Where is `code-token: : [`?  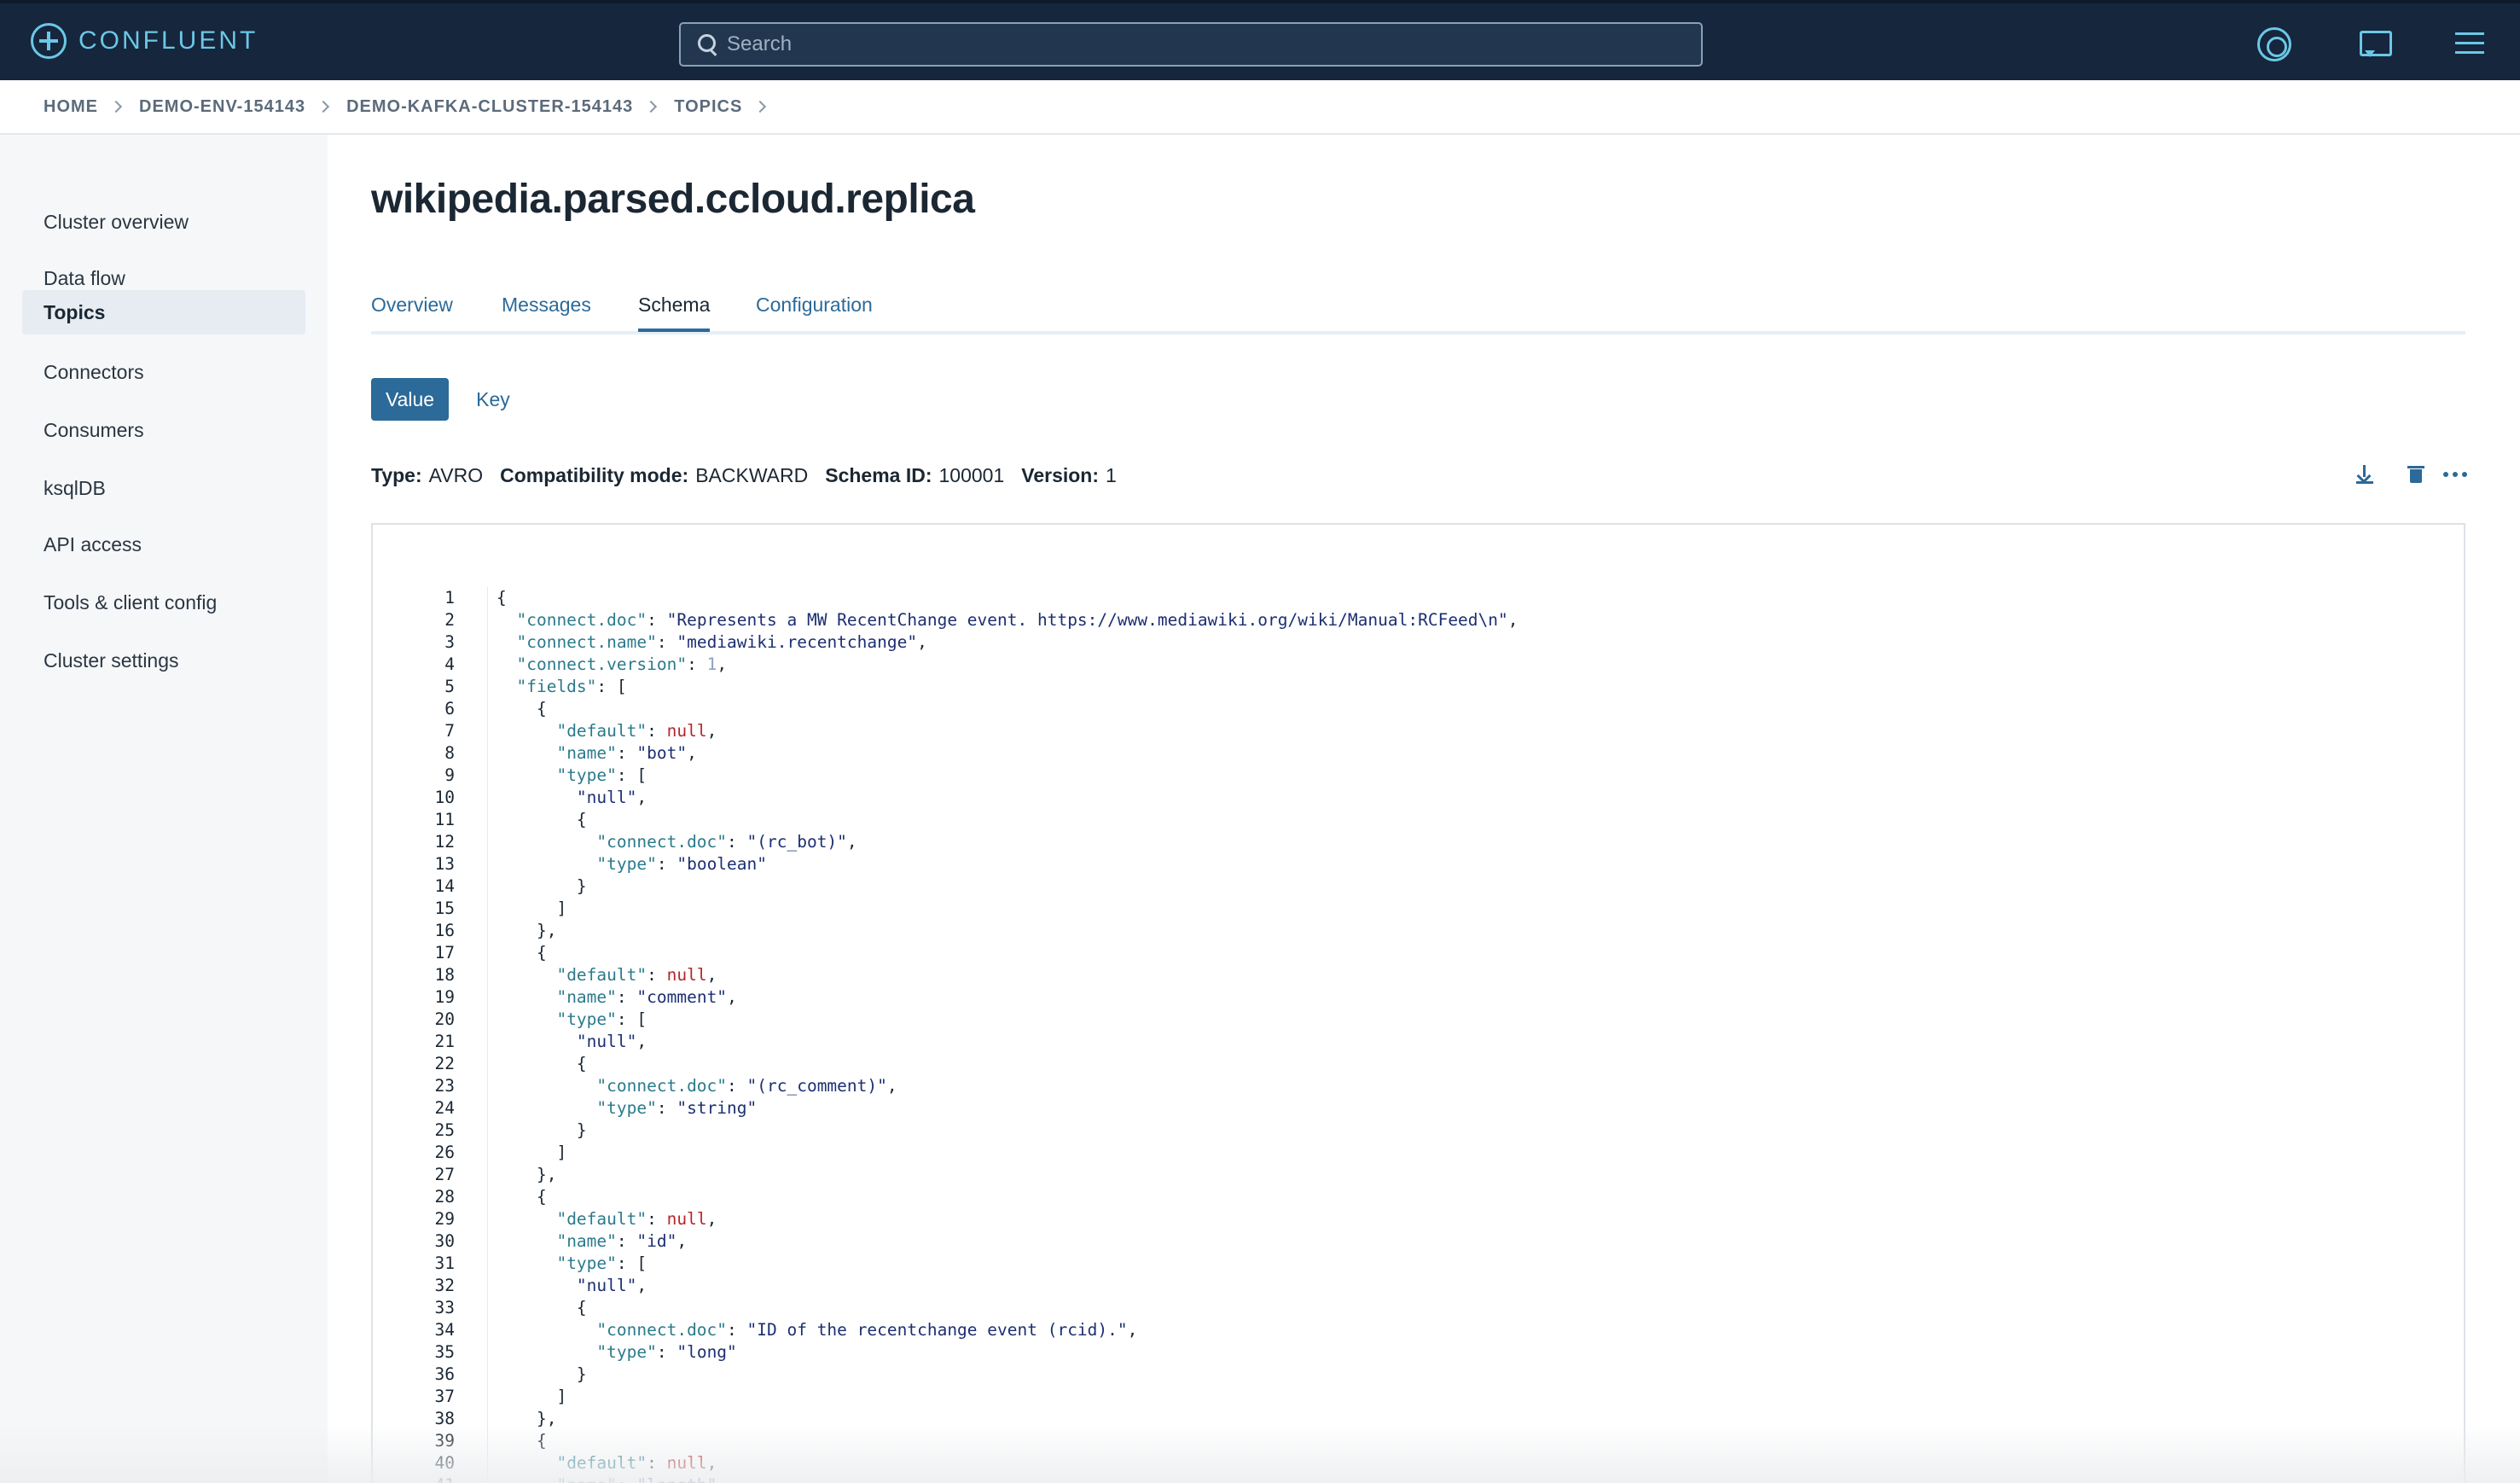
code-token: : [ is located at coordinates (631, 1263).